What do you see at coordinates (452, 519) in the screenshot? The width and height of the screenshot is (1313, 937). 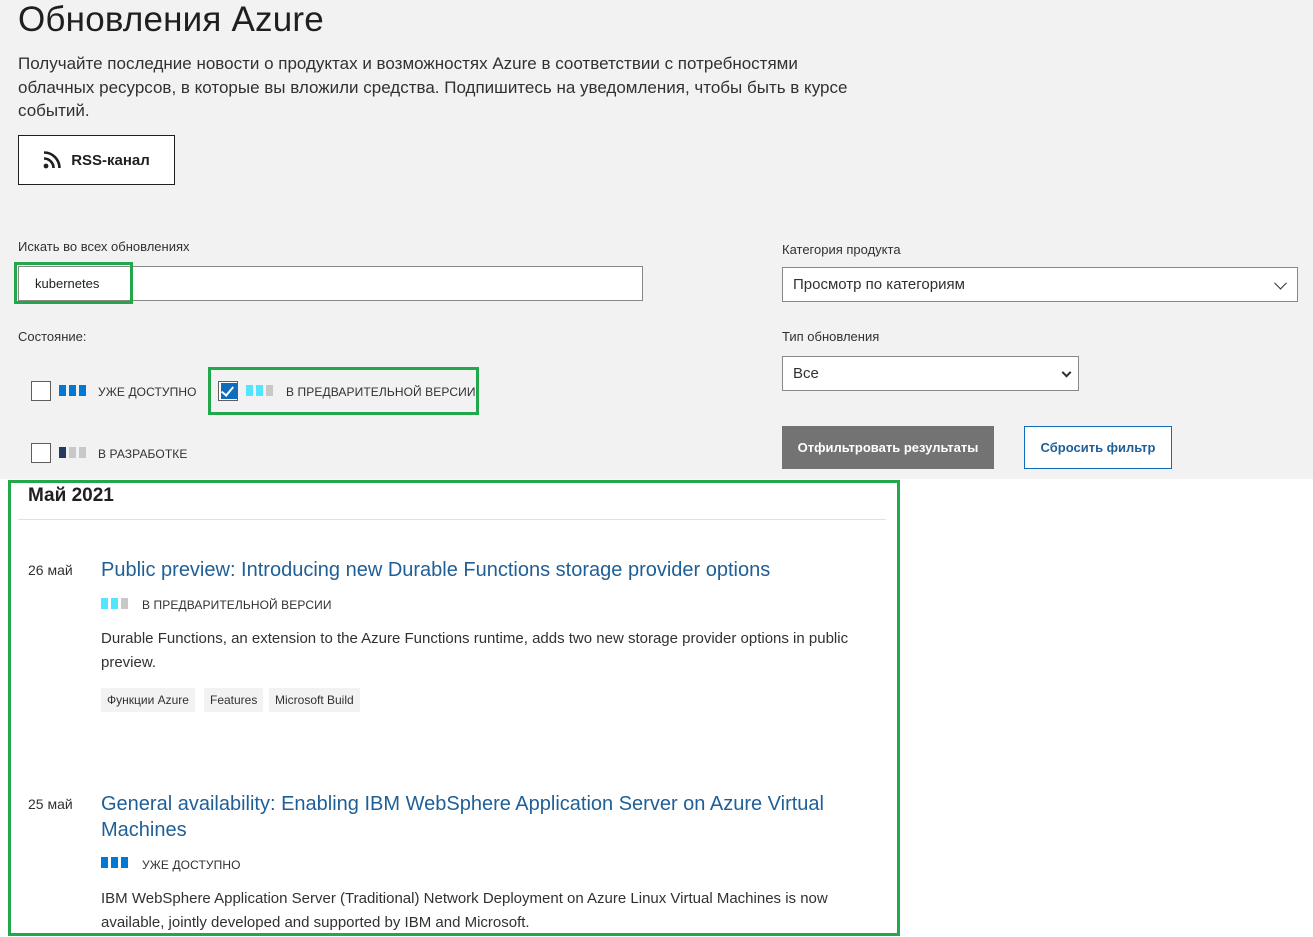 I see `month-divider` at bounding box center [452, 519].